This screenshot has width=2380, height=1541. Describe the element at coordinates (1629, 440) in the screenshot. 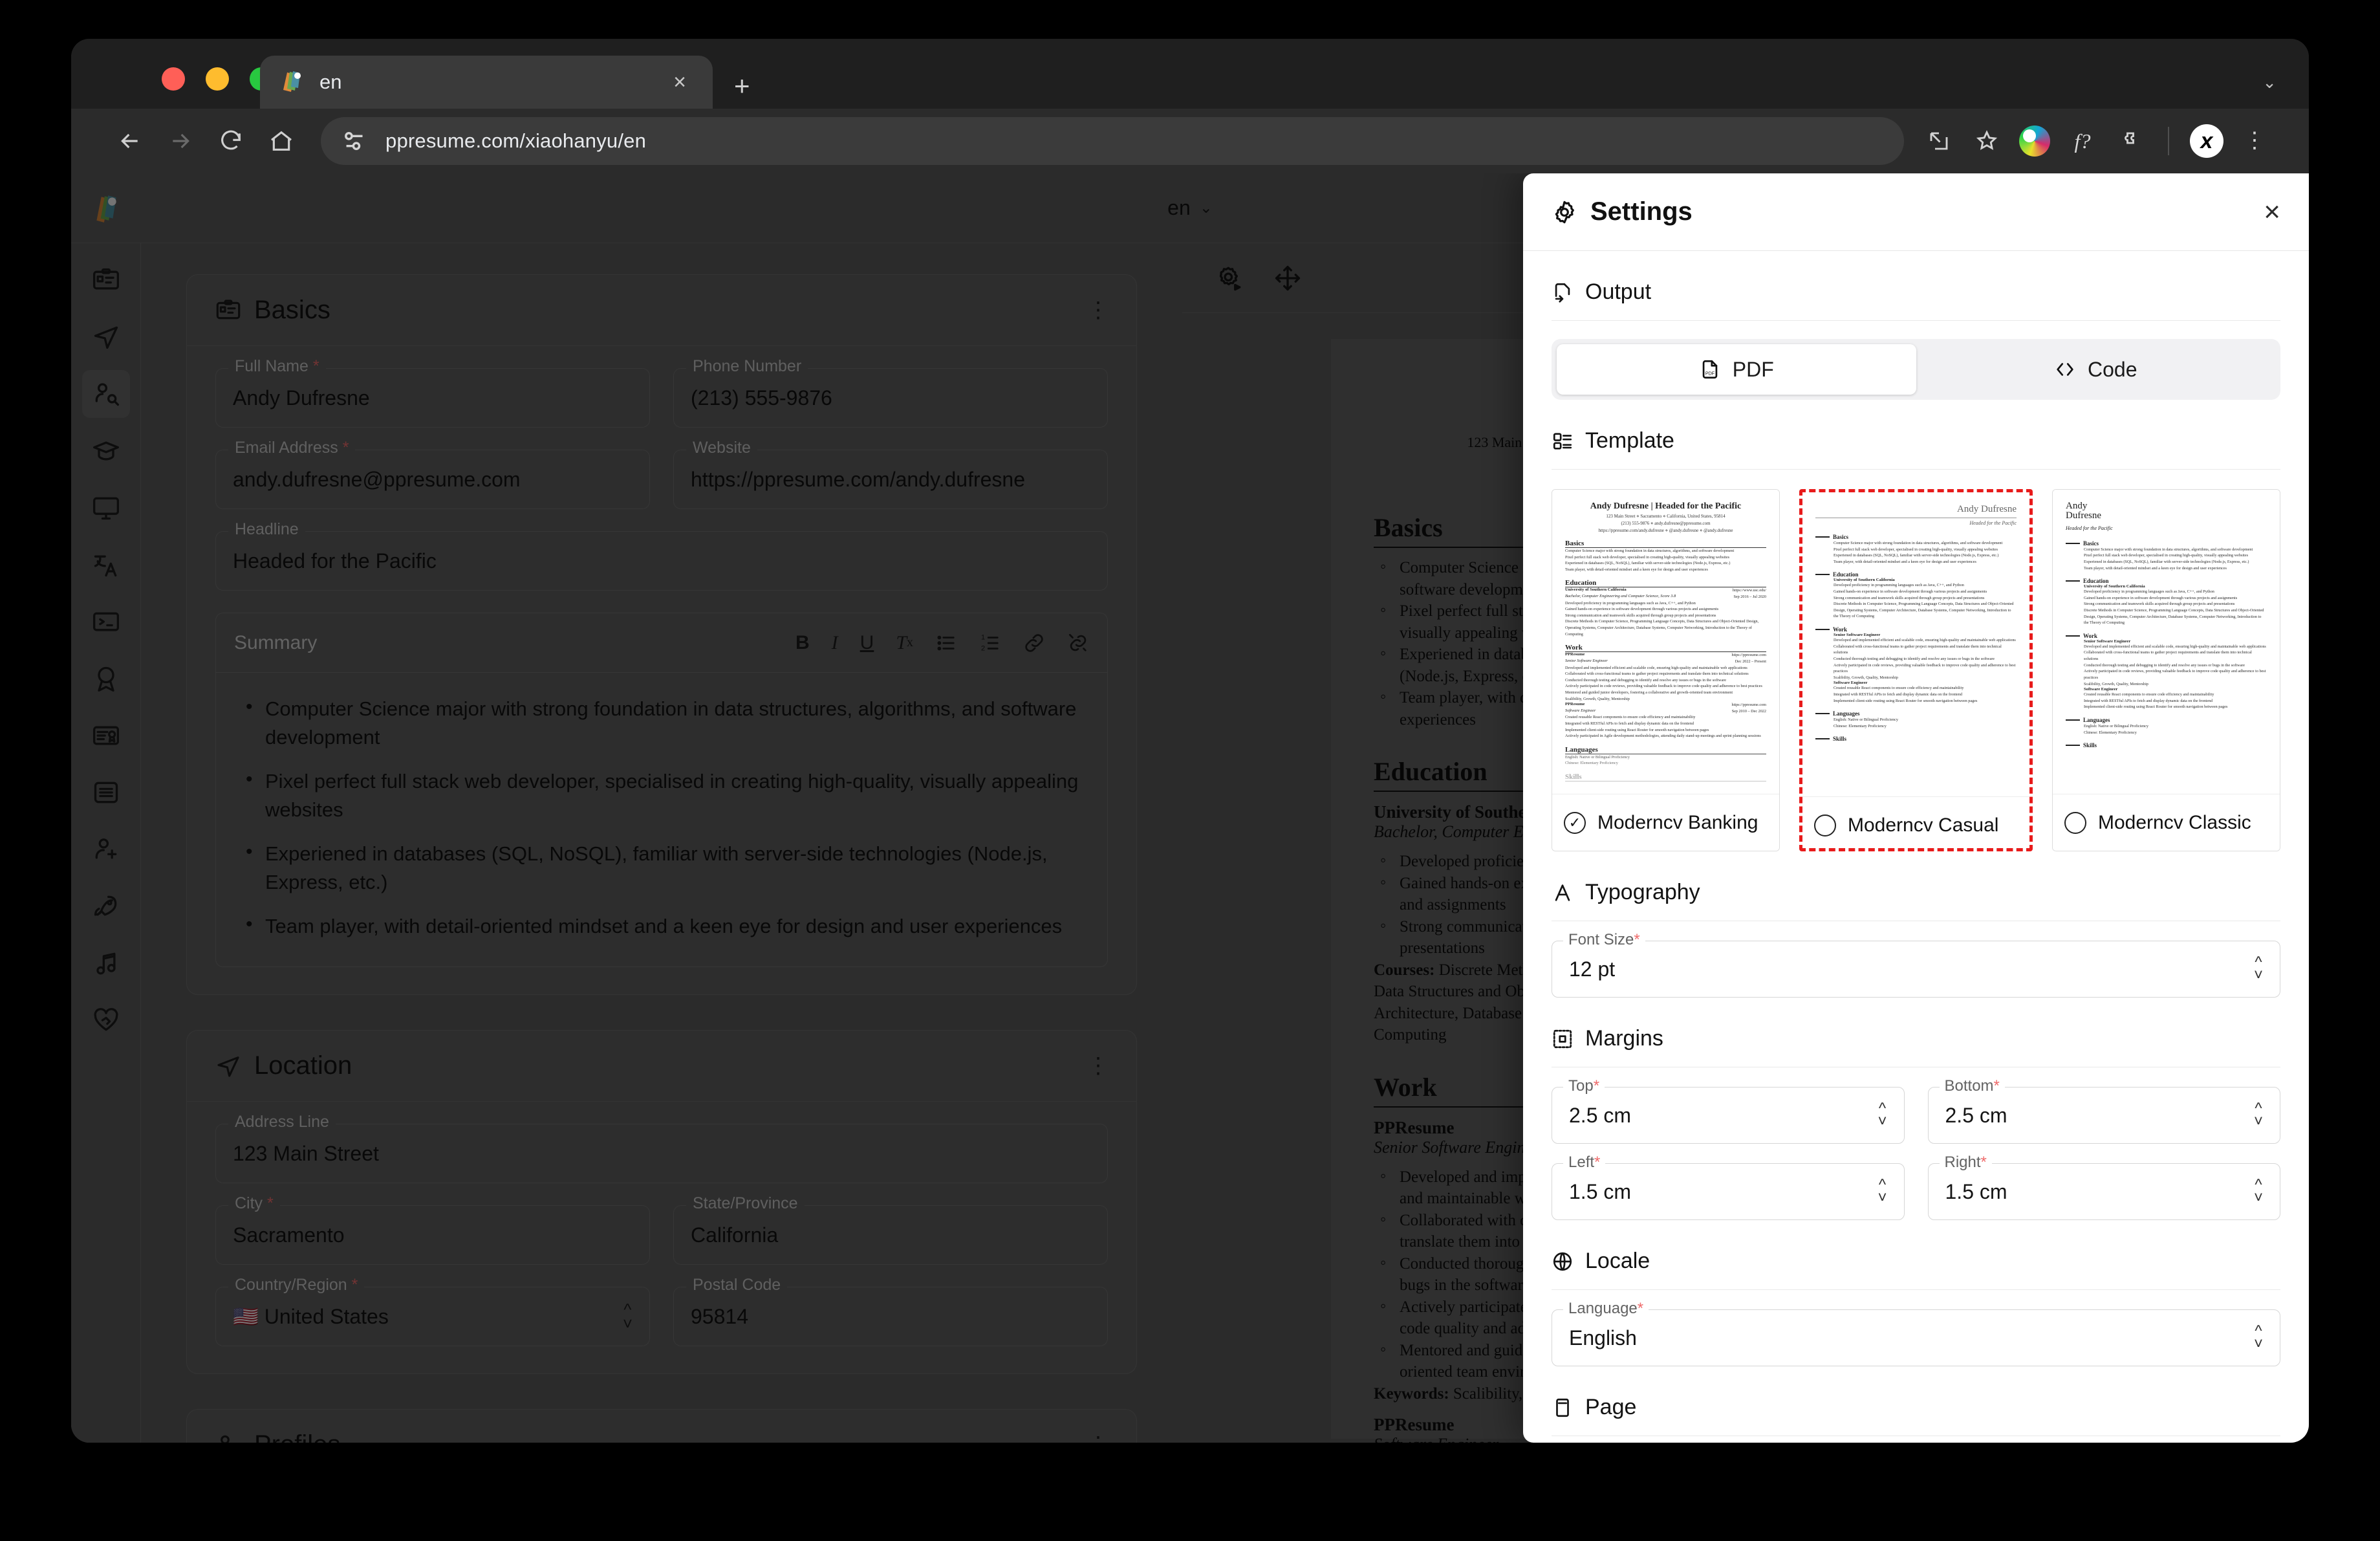

I see `template-section-title: Template` at that location.